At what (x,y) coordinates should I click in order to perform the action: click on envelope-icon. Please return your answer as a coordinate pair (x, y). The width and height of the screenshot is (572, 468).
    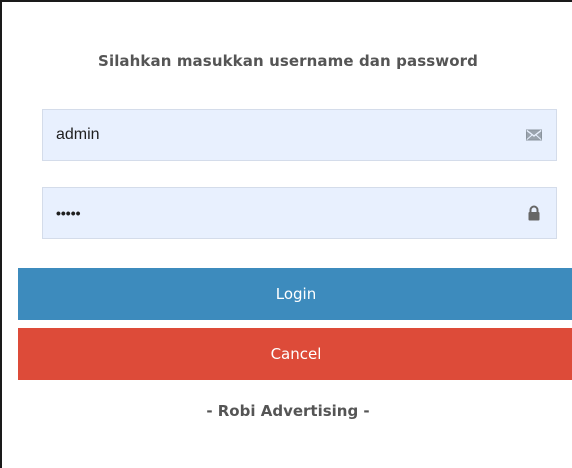
    Looking at the image, I should click on (534, 135).